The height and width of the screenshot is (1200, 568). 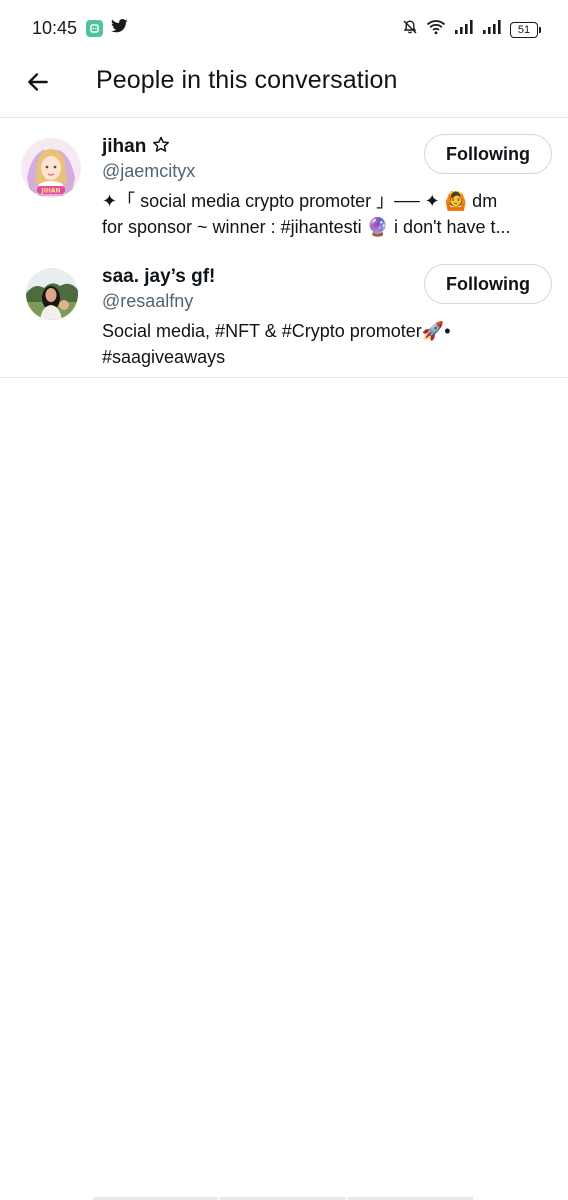 I want to click on svg-text: JIHAN, so click(x=50, y=191).